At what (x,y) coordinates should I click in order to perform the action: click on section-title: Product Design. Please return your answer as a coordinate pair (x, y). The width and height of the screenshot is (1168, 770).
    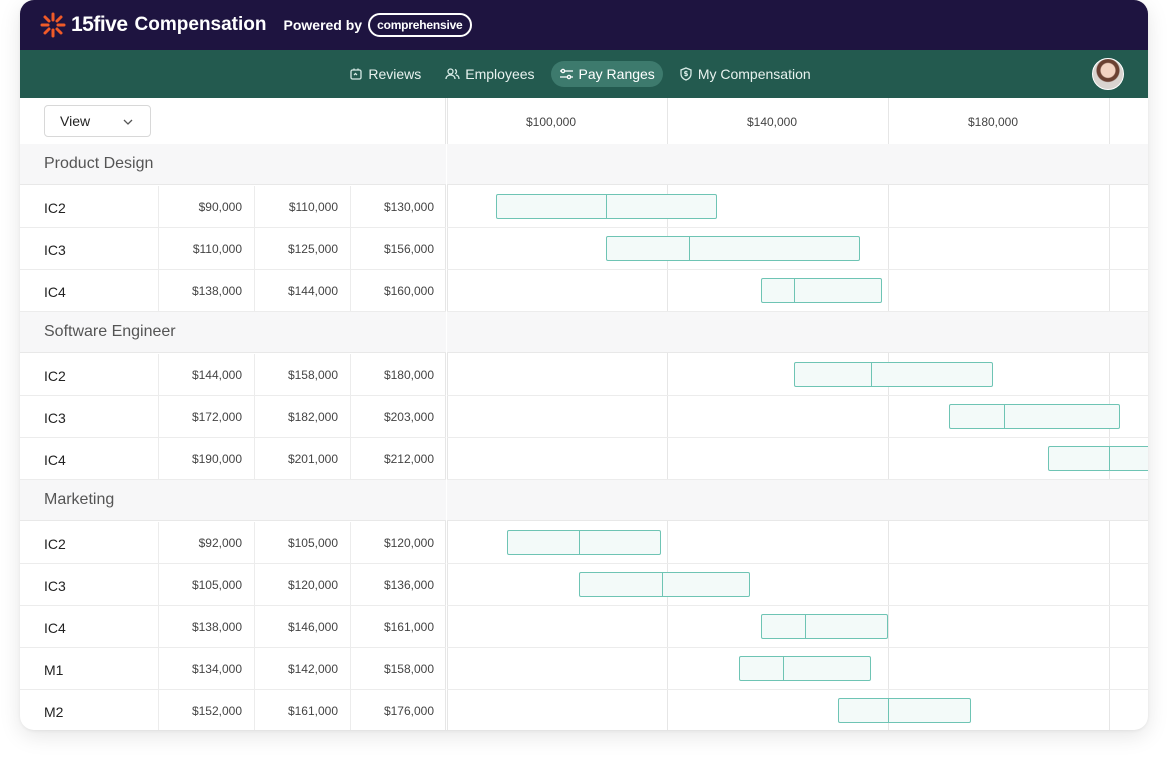
    Looking at the image, I should click on (99, 163).